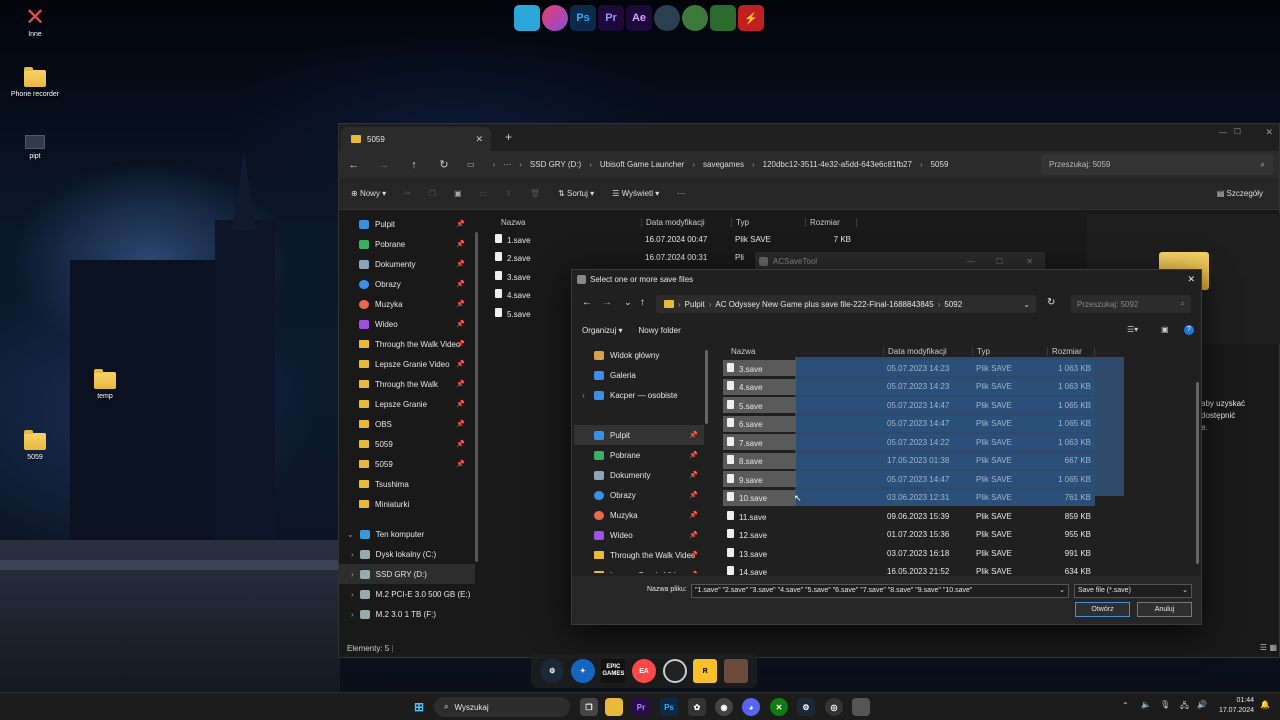 The width and height of the screenshot is (1280, 720). I want to click on playstation-icon: ✦, so click(582, 671).